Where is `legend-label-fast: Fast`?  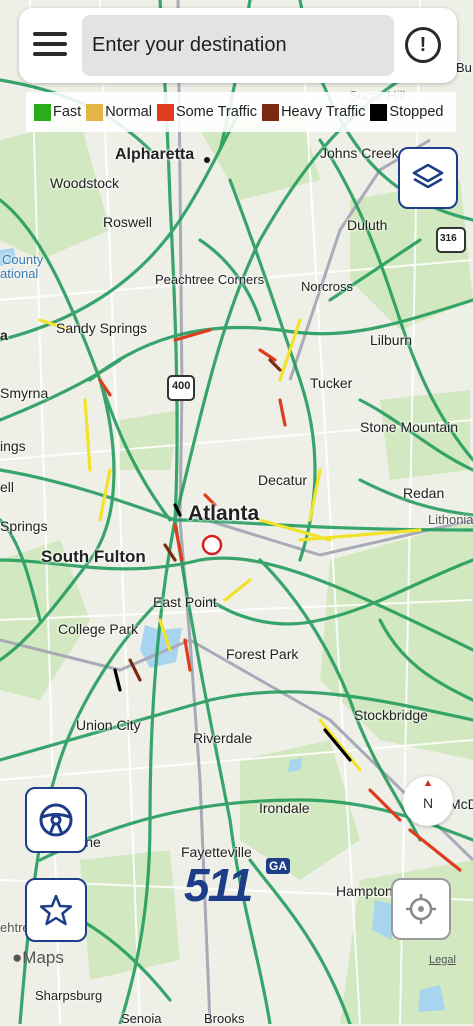
legend-label-fast: Fast is located at coordinates (67, 112).